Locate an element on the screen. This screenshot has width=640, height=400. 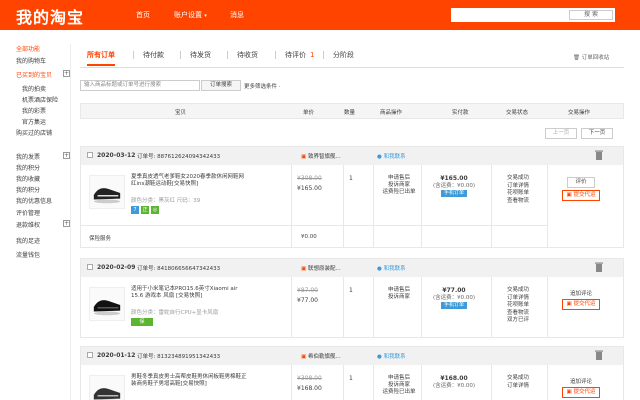
product-title-link: 夏季真皮透气老爹鞋女2020春季款休闲网鞋网红ins潮鞋运动鞋[交易快照] is located at coordinates (189, 181).